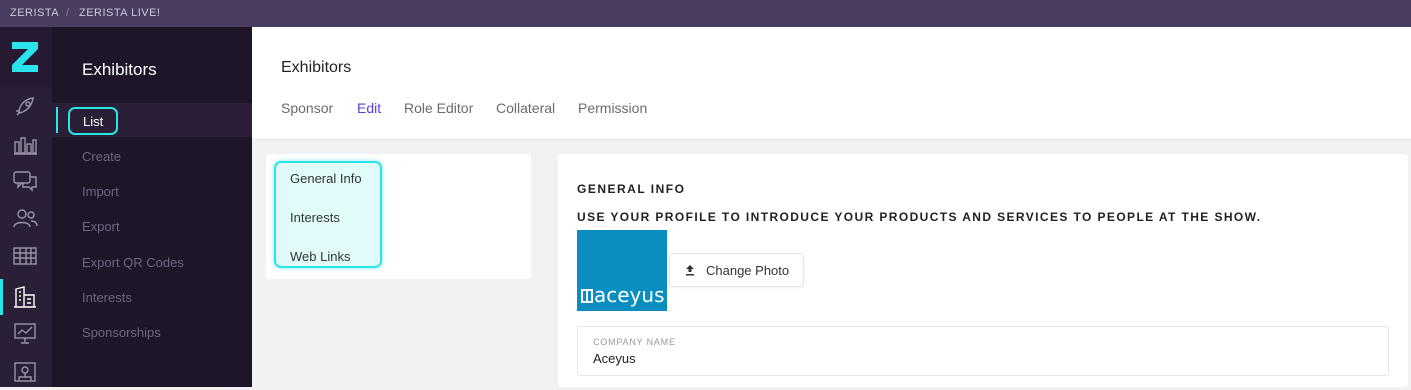 This screenshot has width=1411, height=390. I want to click on sidebar-item-interests: Interests, so click(107, 297).